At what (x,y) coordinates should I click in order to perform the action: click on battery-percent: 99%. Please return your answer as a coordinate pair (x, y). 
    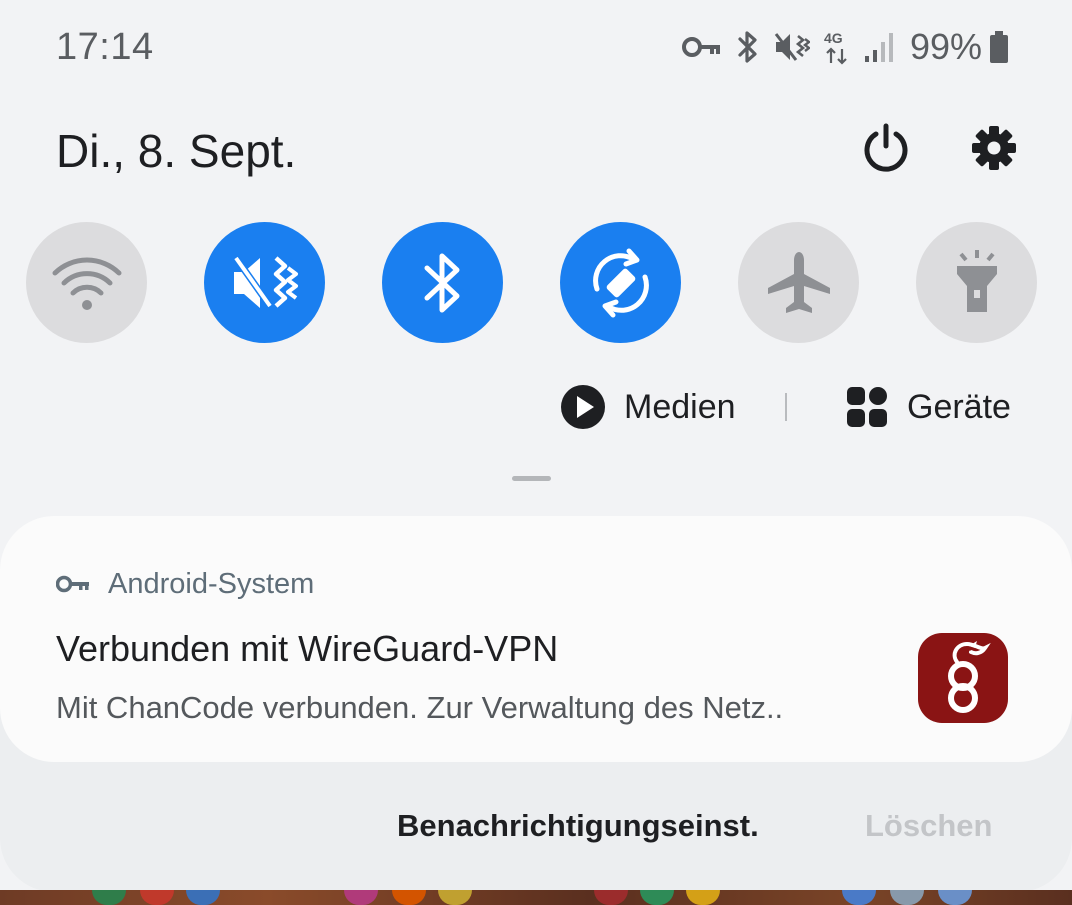
    Looking at the image, I should click on (945, 46).